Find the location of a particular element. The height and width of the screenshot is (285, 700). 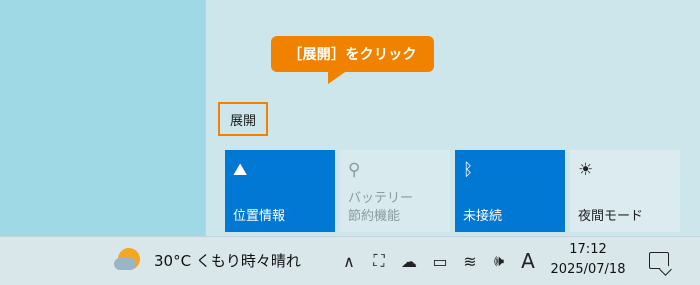

partly-cloudy-icon is located at coordinates (130, 260).